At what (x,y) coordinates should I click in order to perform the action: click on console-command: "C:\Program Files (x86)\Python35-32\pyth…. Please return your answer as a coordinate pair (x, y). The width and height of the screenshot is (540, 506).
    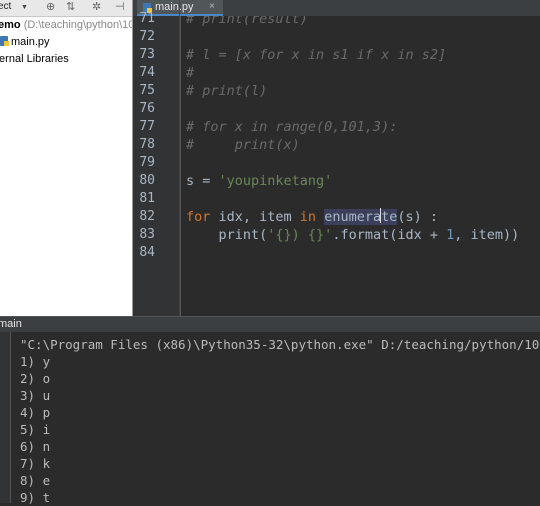
    Looking at the image, I should click on (280, 344).